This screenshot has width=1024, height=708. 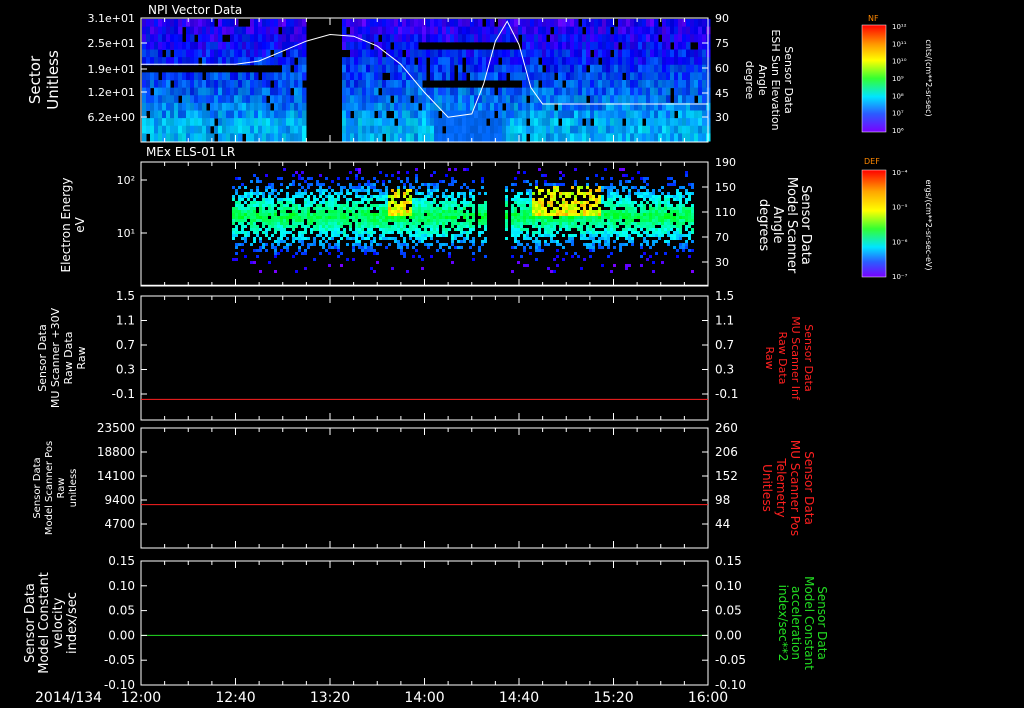 What do you see at coordinates (899, 27) in the screenshot?
I see `colorbar-tick-label: 10¹²` at bounding box center [899, 27].